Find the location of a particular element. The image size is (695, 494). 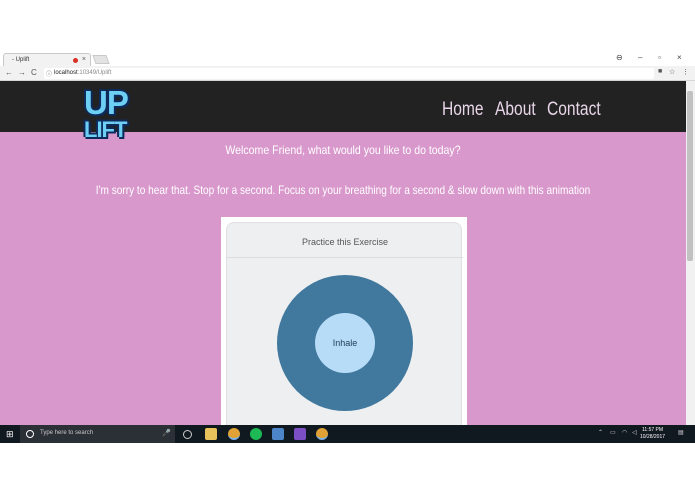

spotify-icon is located at coordinates (256, 434).